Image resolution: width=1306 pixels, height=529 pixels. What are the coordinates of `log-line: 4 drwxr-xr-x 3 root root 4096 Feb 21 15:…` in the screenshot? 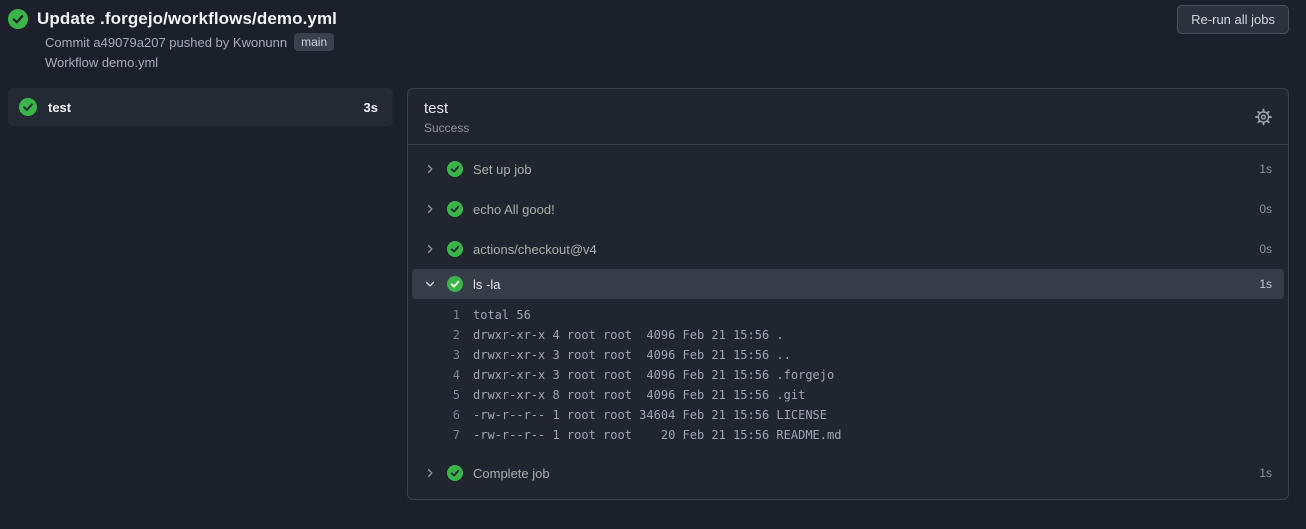 It's located at (848, 375).